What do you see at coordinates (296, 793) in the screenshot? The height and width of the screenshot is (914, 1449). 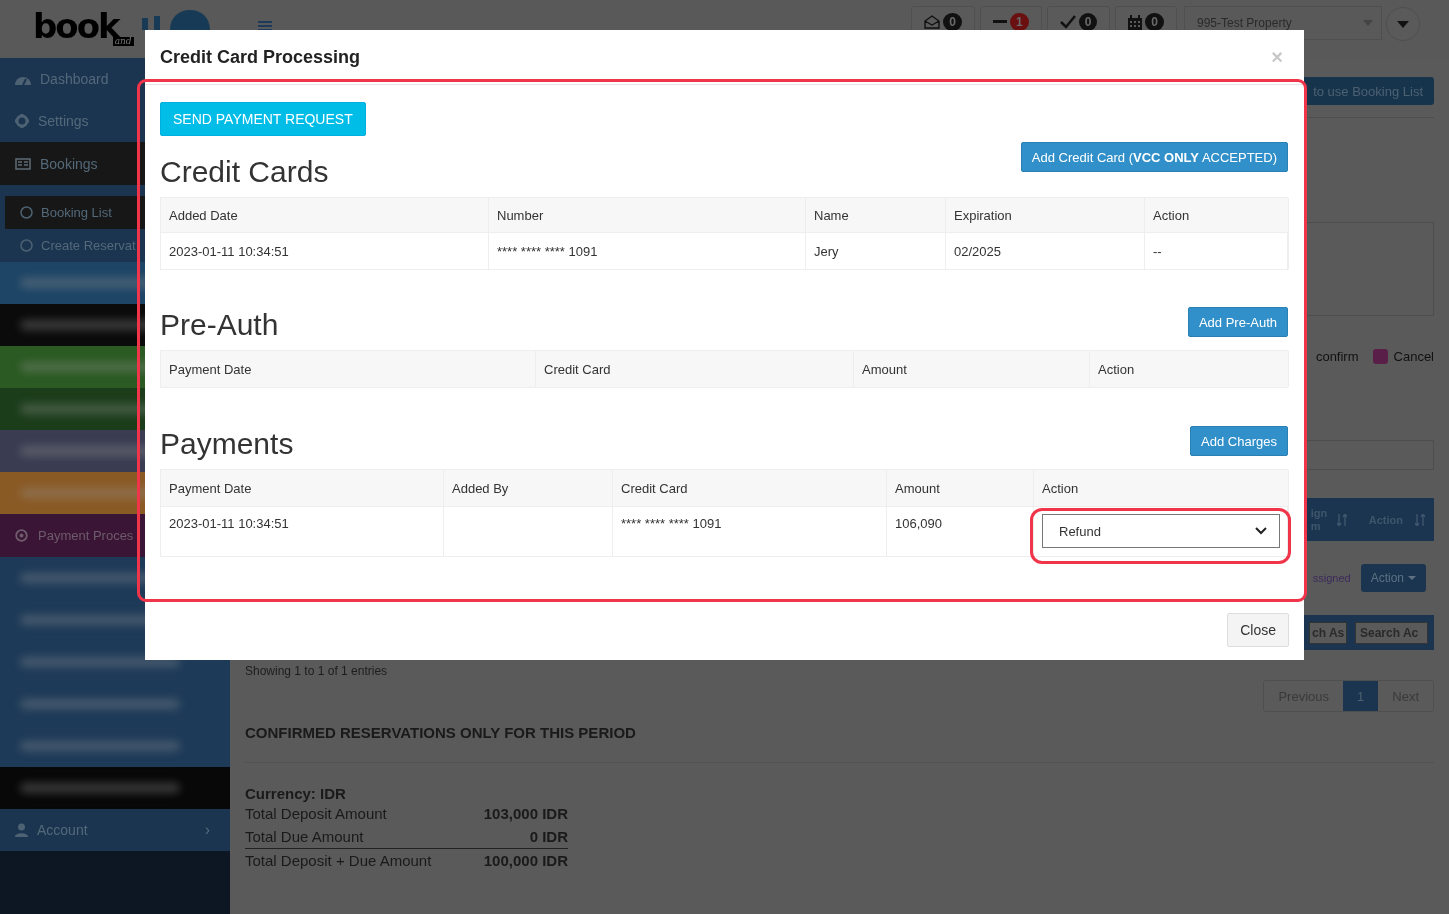 I see `currency-label: Currency: IDR` at bounding box center [296, 793].